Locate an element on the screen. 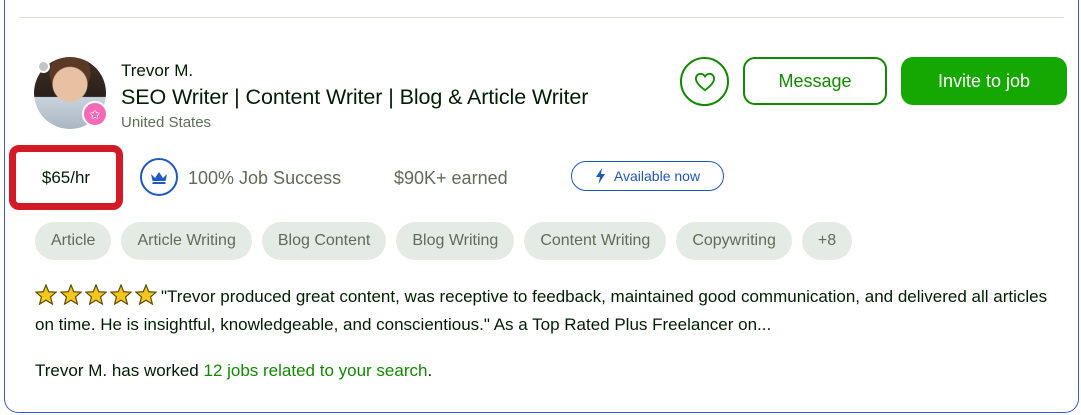 Image resolution: width=1081 pixels, height=415 pixels. invite-to-job-button: Invite to job is located at coordinates (984, 81).